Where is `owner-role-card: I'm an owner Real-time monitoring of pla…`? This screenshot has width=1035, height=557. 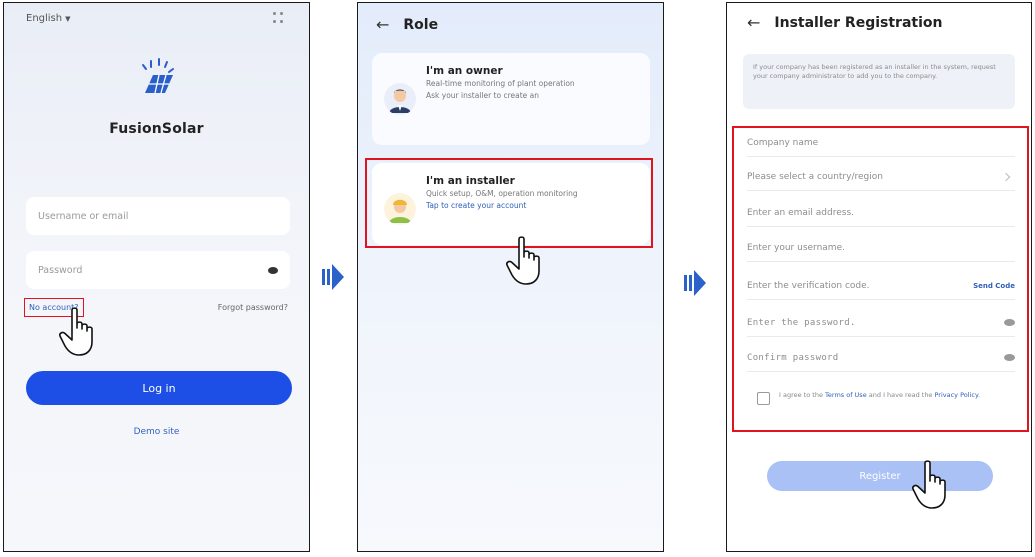
owner-role-card: I'm an owner Real-time monitoring of pla… is located at coordinates (511, 99).